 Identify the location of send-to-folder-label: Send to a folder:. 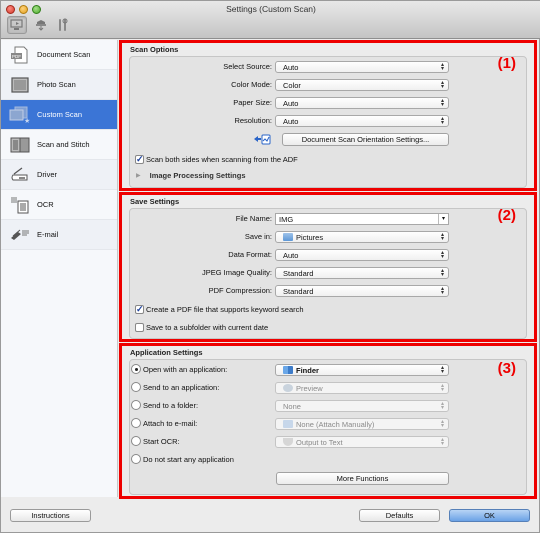
(171, 405).